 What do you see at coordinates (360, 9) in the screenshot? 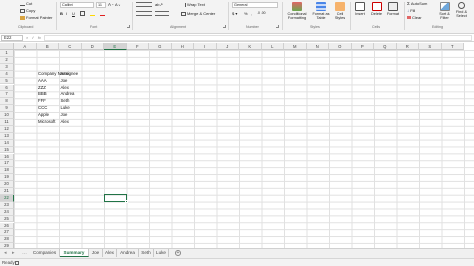
I see `insert-button: Insert` at bounding box center [360, 9].